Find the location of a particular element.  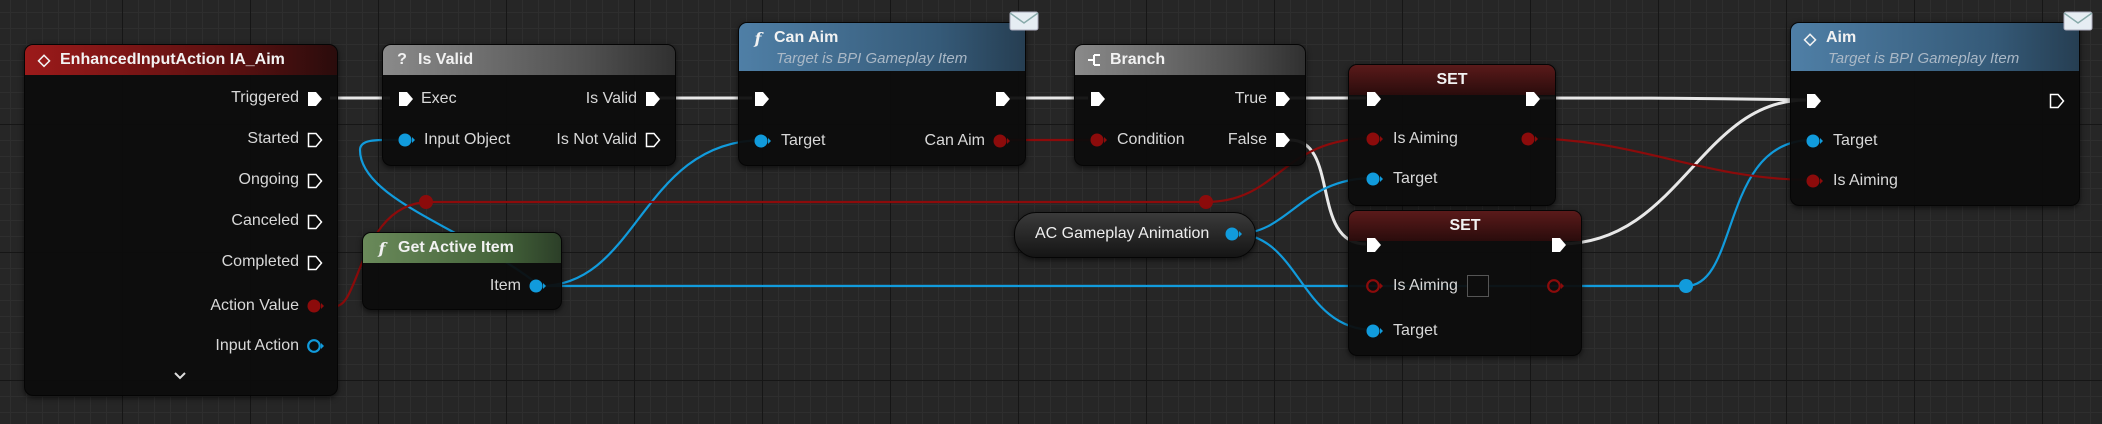

object-pin-item is located at coordinates (538, 286).